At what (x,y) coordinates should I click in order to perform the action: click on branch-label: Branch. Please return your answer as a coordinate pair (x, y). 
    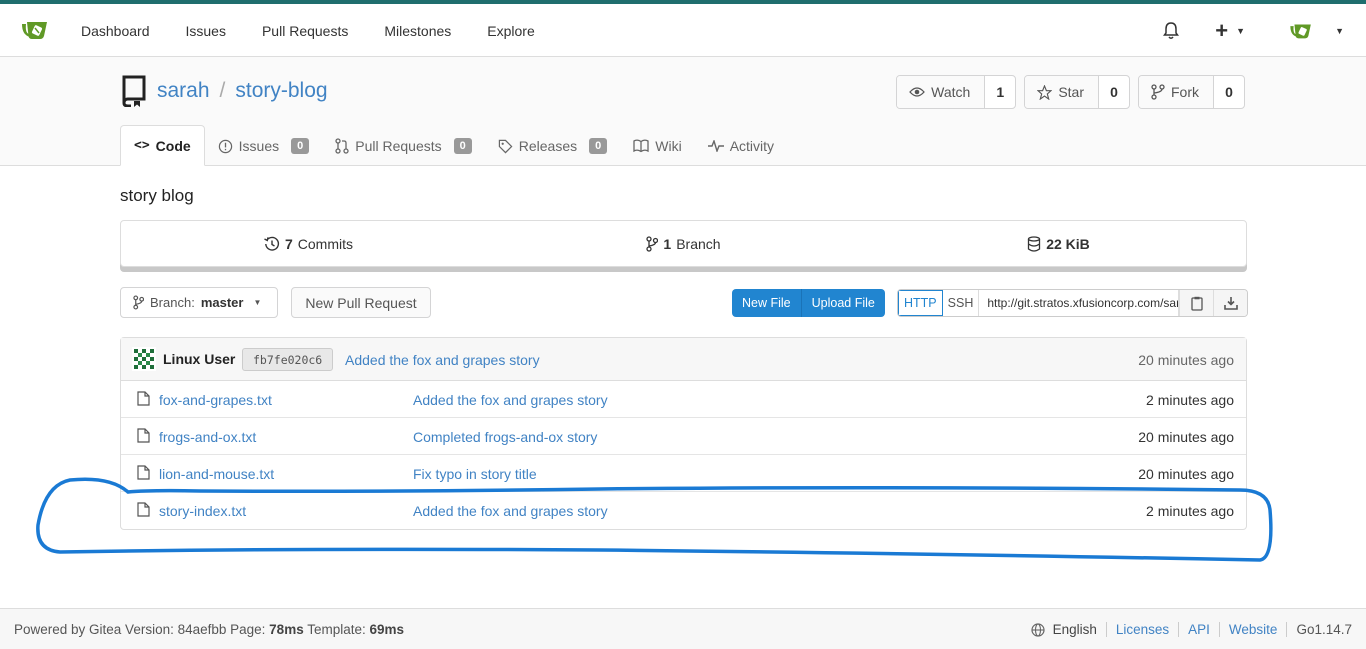
    Looking at the image, I should click on (698, 243).